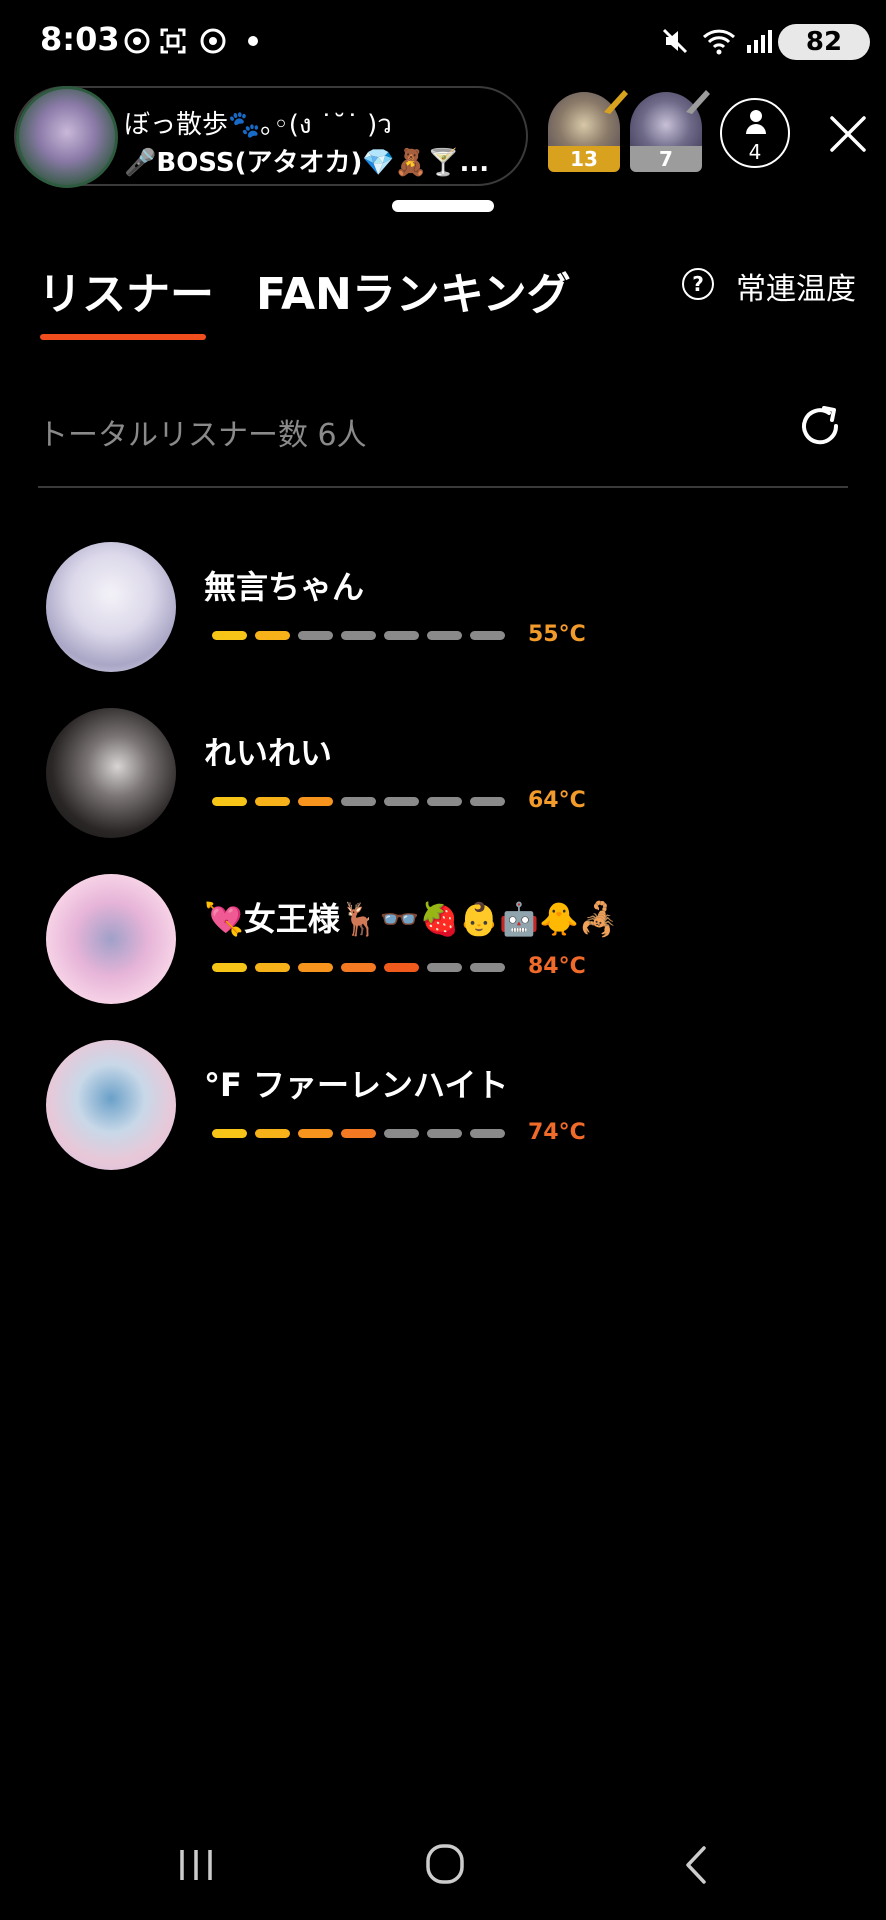 The image size is (886, 1920). Describe the element at coordinates (696, 1865) in the screenshot. I see `back-icon` at that location.